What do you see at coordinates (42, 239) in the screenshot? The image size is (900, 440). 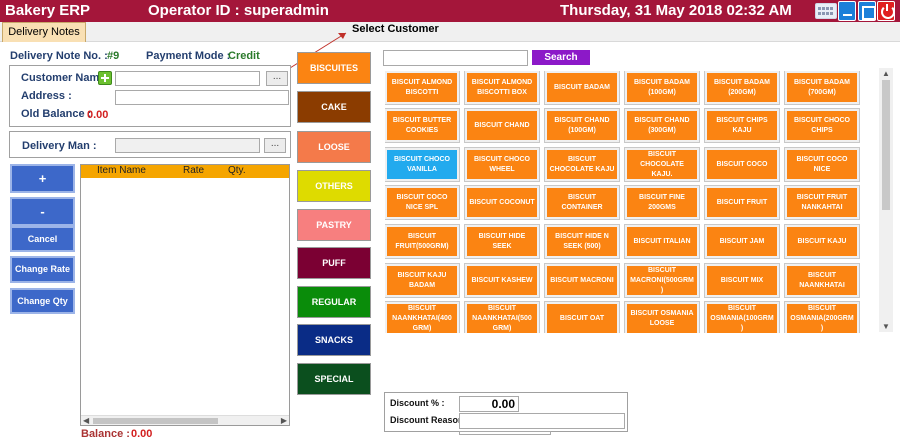 I see `cancel-button: Cancel` at bounding box center [42, 239].